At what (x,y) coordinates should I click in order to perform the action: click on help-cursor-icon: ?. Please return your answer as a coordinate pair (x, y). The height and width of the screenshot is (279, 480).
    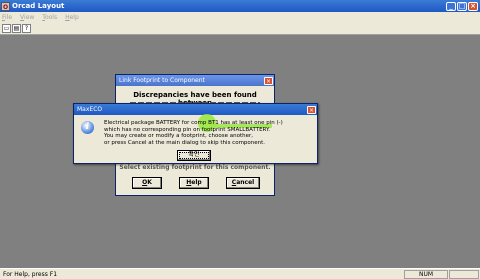
    Looking at the image, I should click on (26, 28).